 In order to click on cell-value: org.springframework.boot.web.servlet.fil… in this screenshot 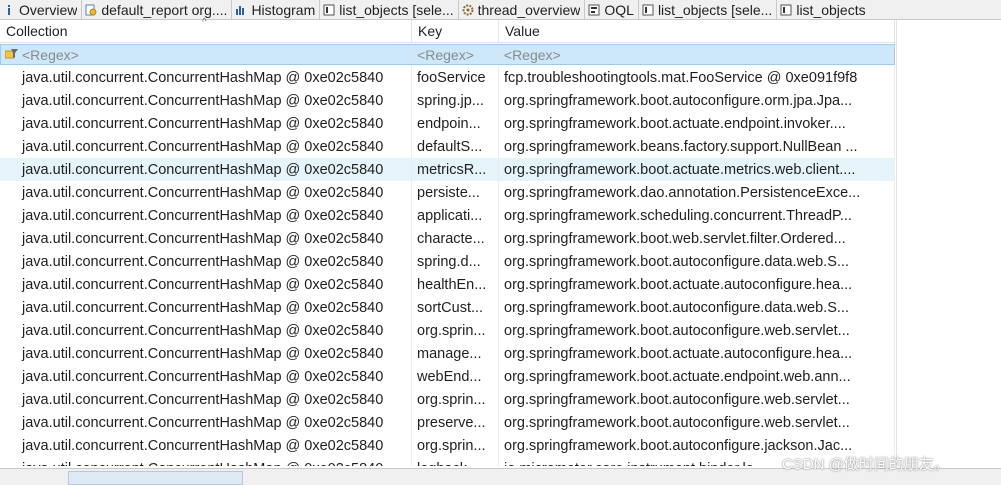, I will do `click(697, 238)`.